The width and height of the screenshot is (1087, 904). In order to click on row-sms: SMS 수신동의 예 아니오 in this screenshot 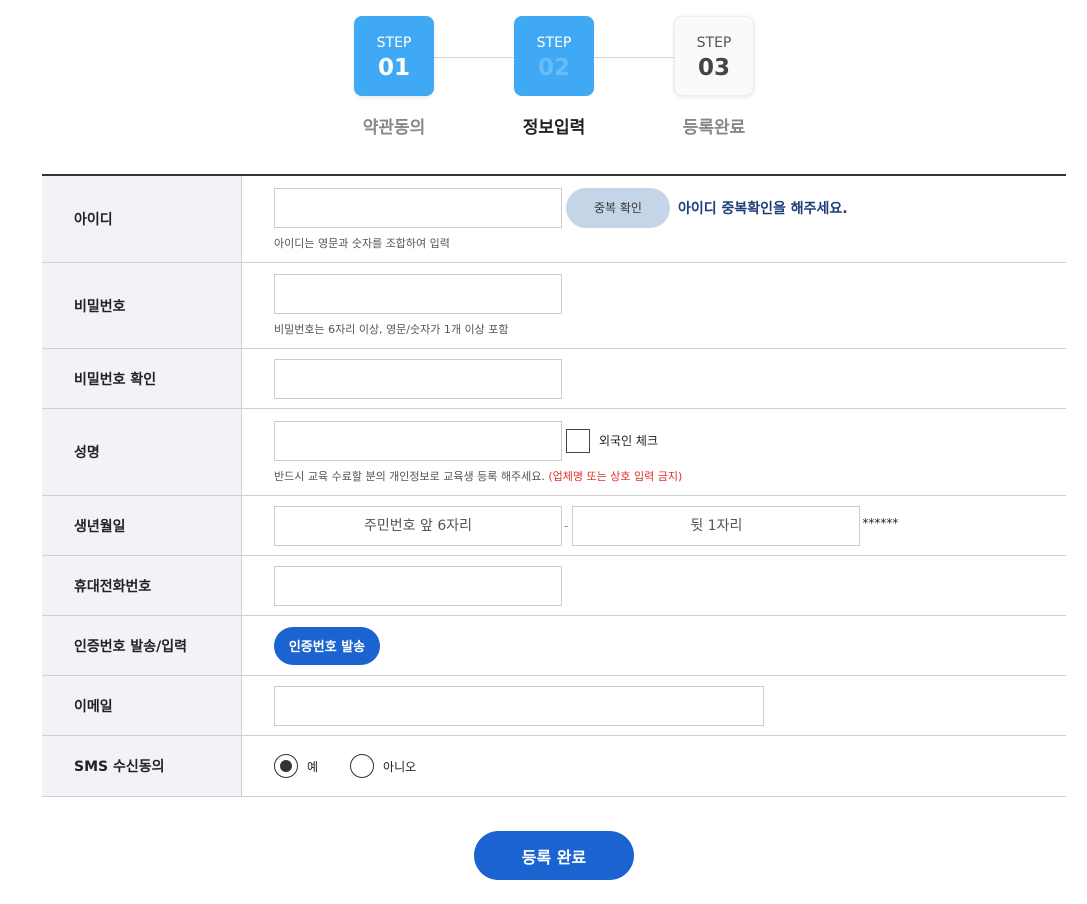, I will do `click(554, 766)`.